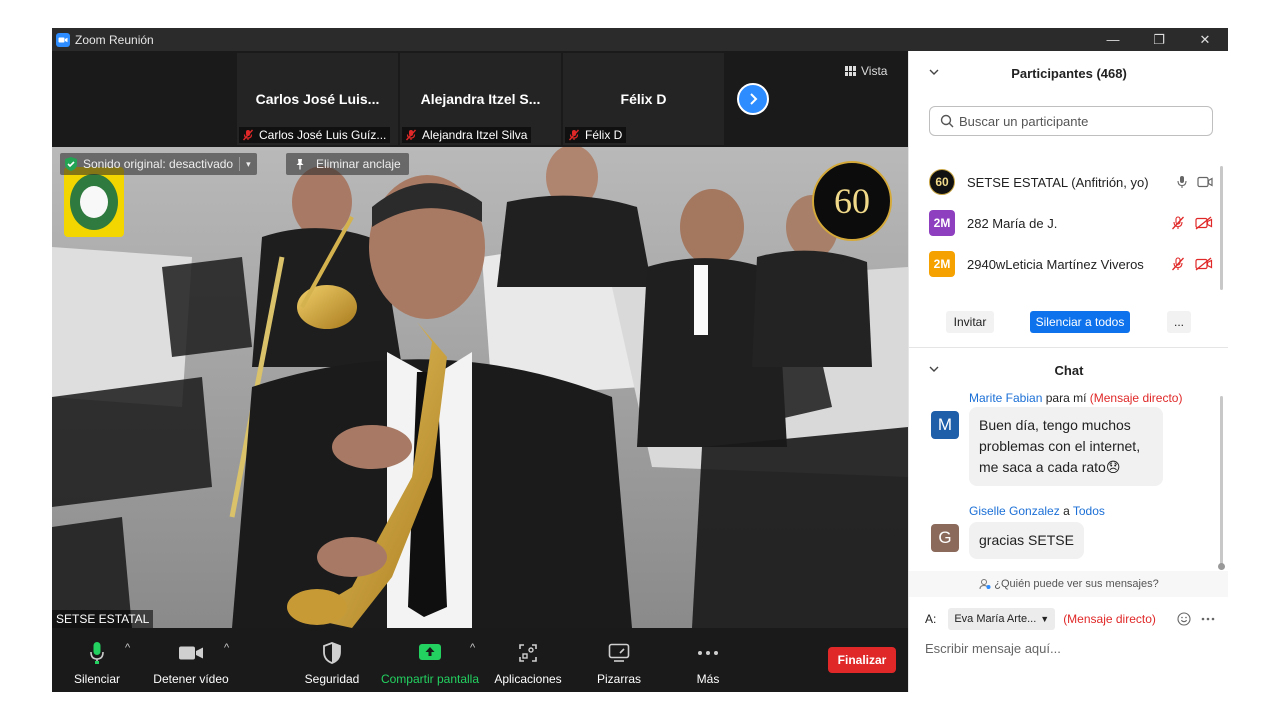 This screenshot has width=1280, height=720. Describe the element at coordinates (1076, 398) in the screenshot. I see `message-header: Marite Fabian para mí (Mensaje directo)` at that location.